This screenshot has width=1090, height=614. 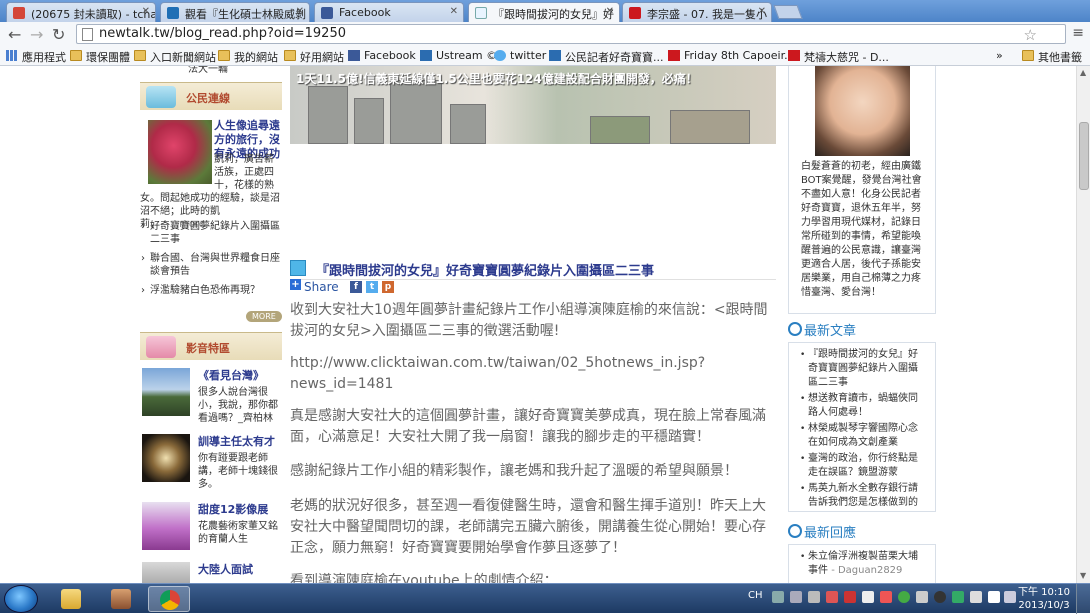 I want to click on feature-thumbnail, so click(x=180, y=152).